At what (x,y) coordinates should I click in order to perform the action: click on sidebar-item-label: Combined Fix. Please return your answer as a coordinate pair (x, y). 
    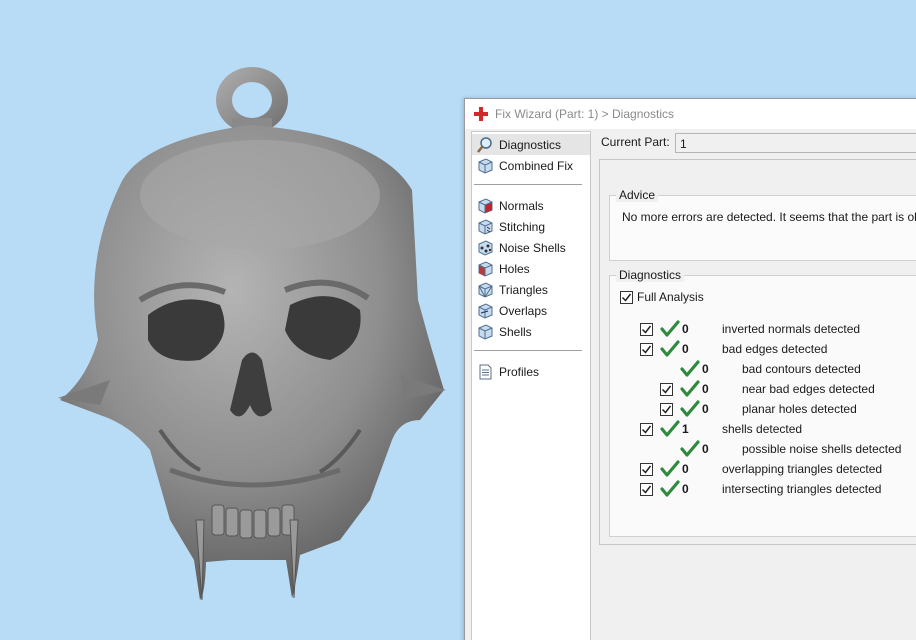
    Looking at the image, I should click on (536, 165).